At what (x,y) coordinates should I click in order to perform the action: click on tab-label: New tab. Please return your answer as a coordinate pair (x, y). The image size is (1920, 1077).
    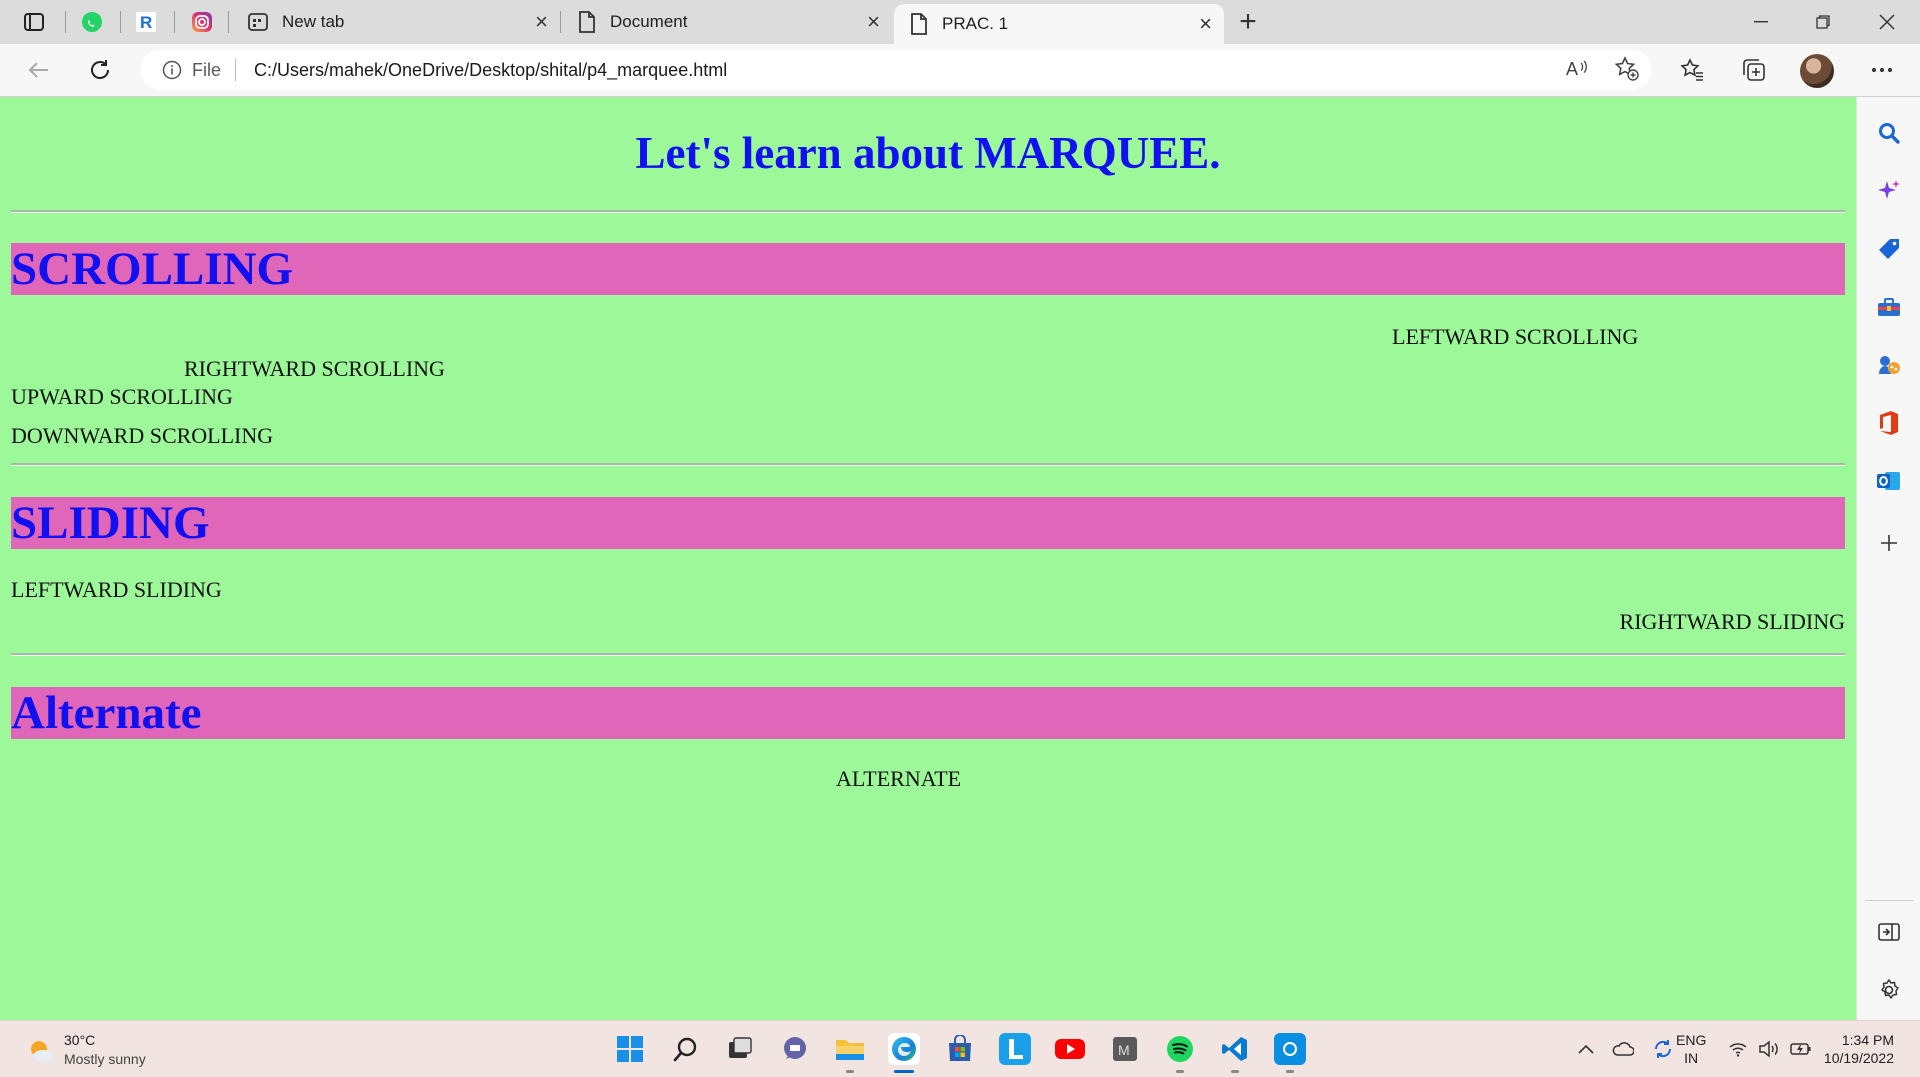
    Looking at the image, I should click on (313, 21).